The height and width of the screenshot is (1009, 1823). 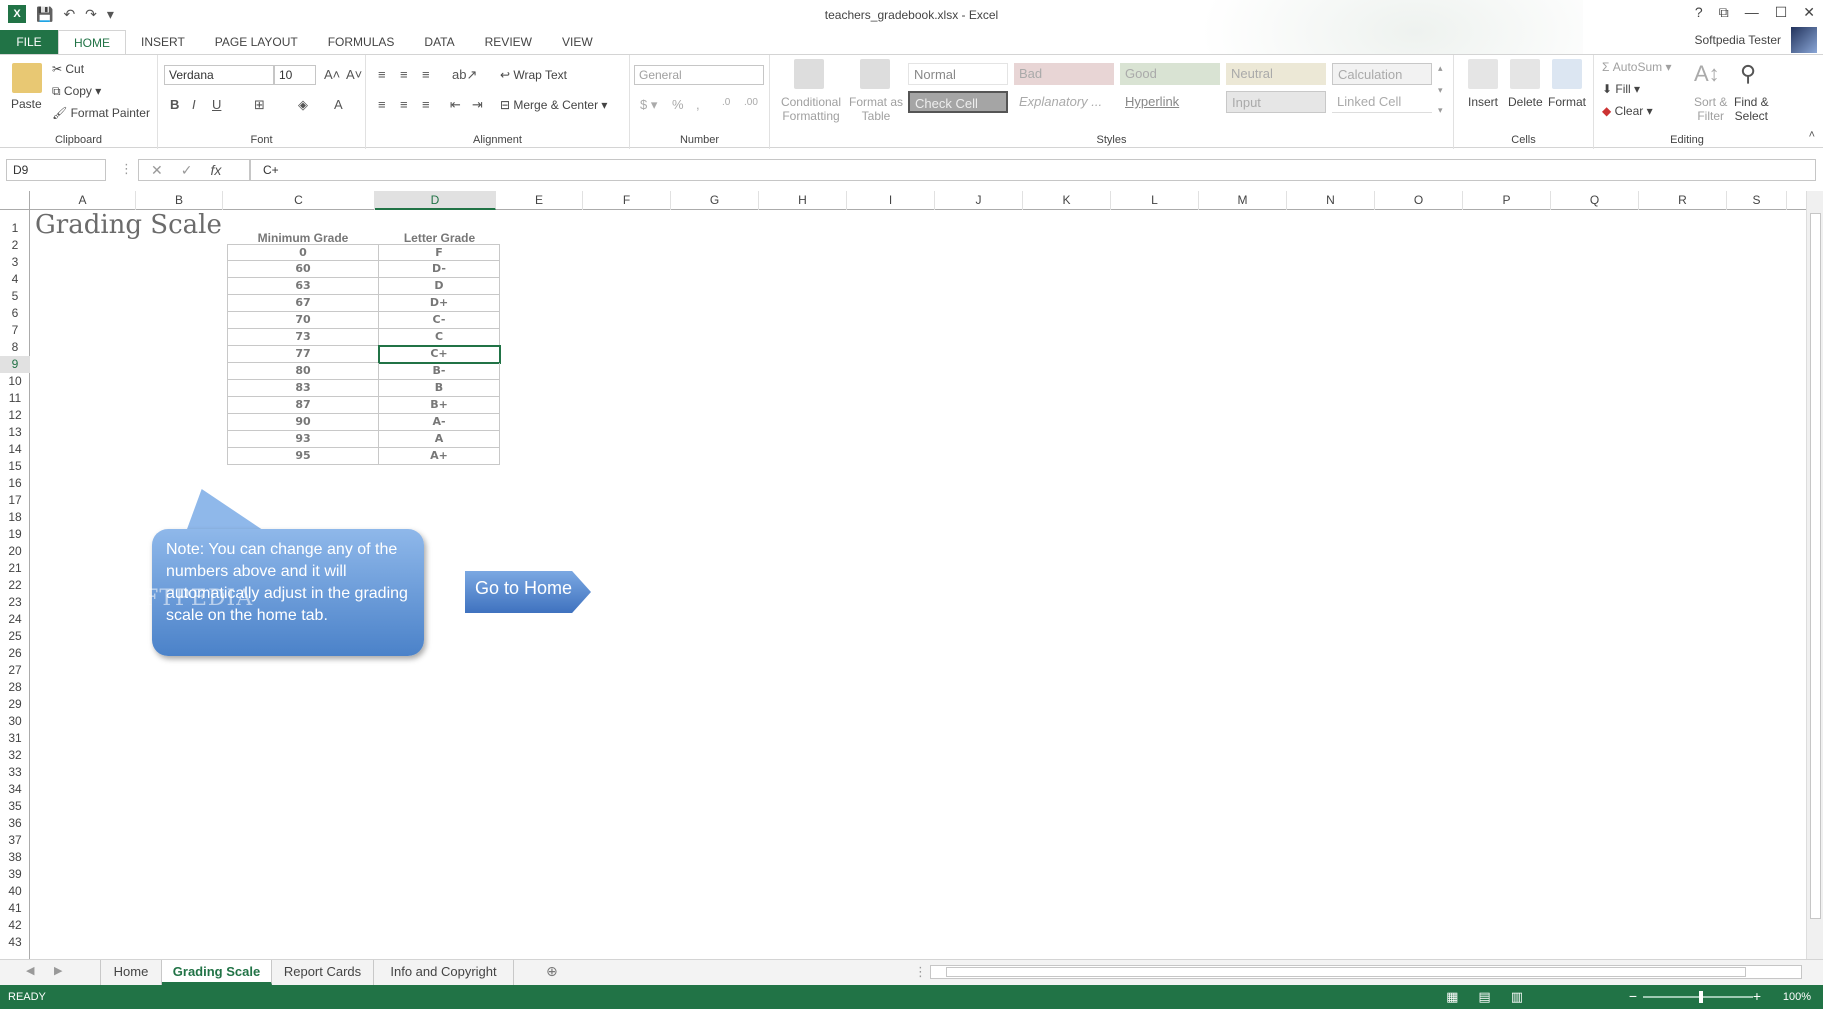 What do you see at coordinates (157, 170) in the screenshot?
I see `cancel-icon: ✕` at bounding box center [157, 170].